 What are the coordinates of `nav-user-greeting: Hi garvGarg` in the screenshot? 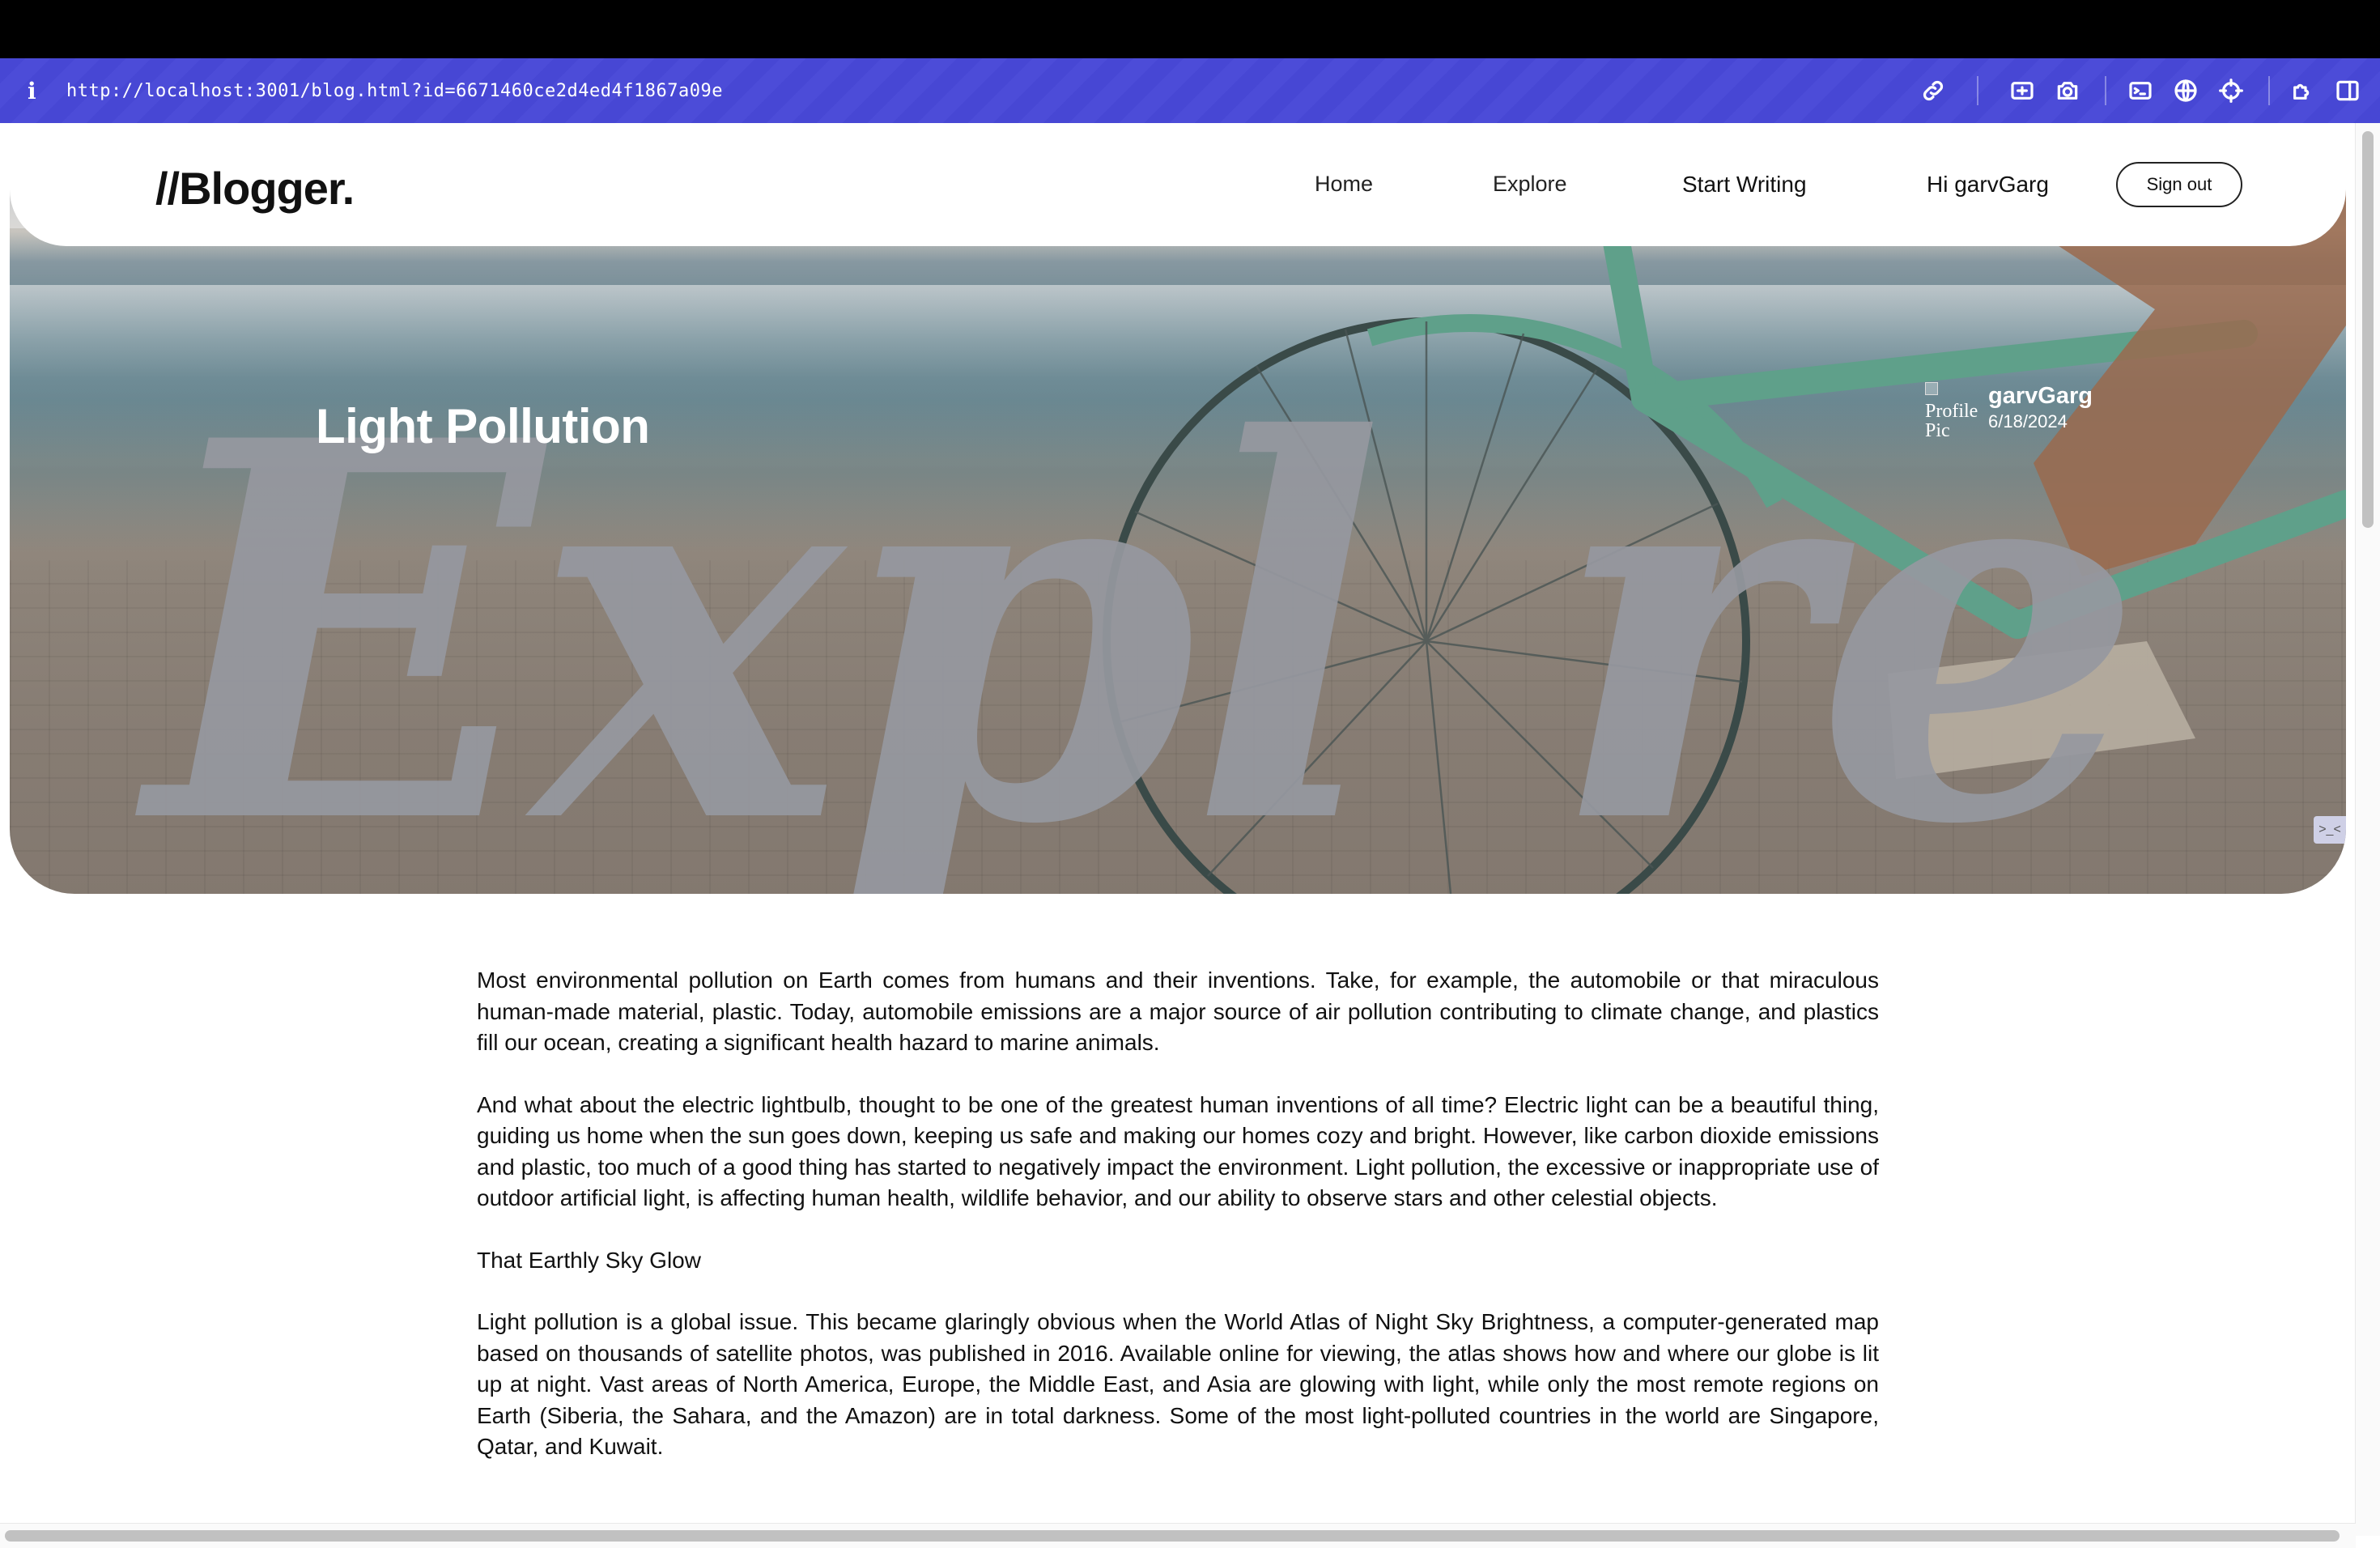 It's located at (1988, 185).